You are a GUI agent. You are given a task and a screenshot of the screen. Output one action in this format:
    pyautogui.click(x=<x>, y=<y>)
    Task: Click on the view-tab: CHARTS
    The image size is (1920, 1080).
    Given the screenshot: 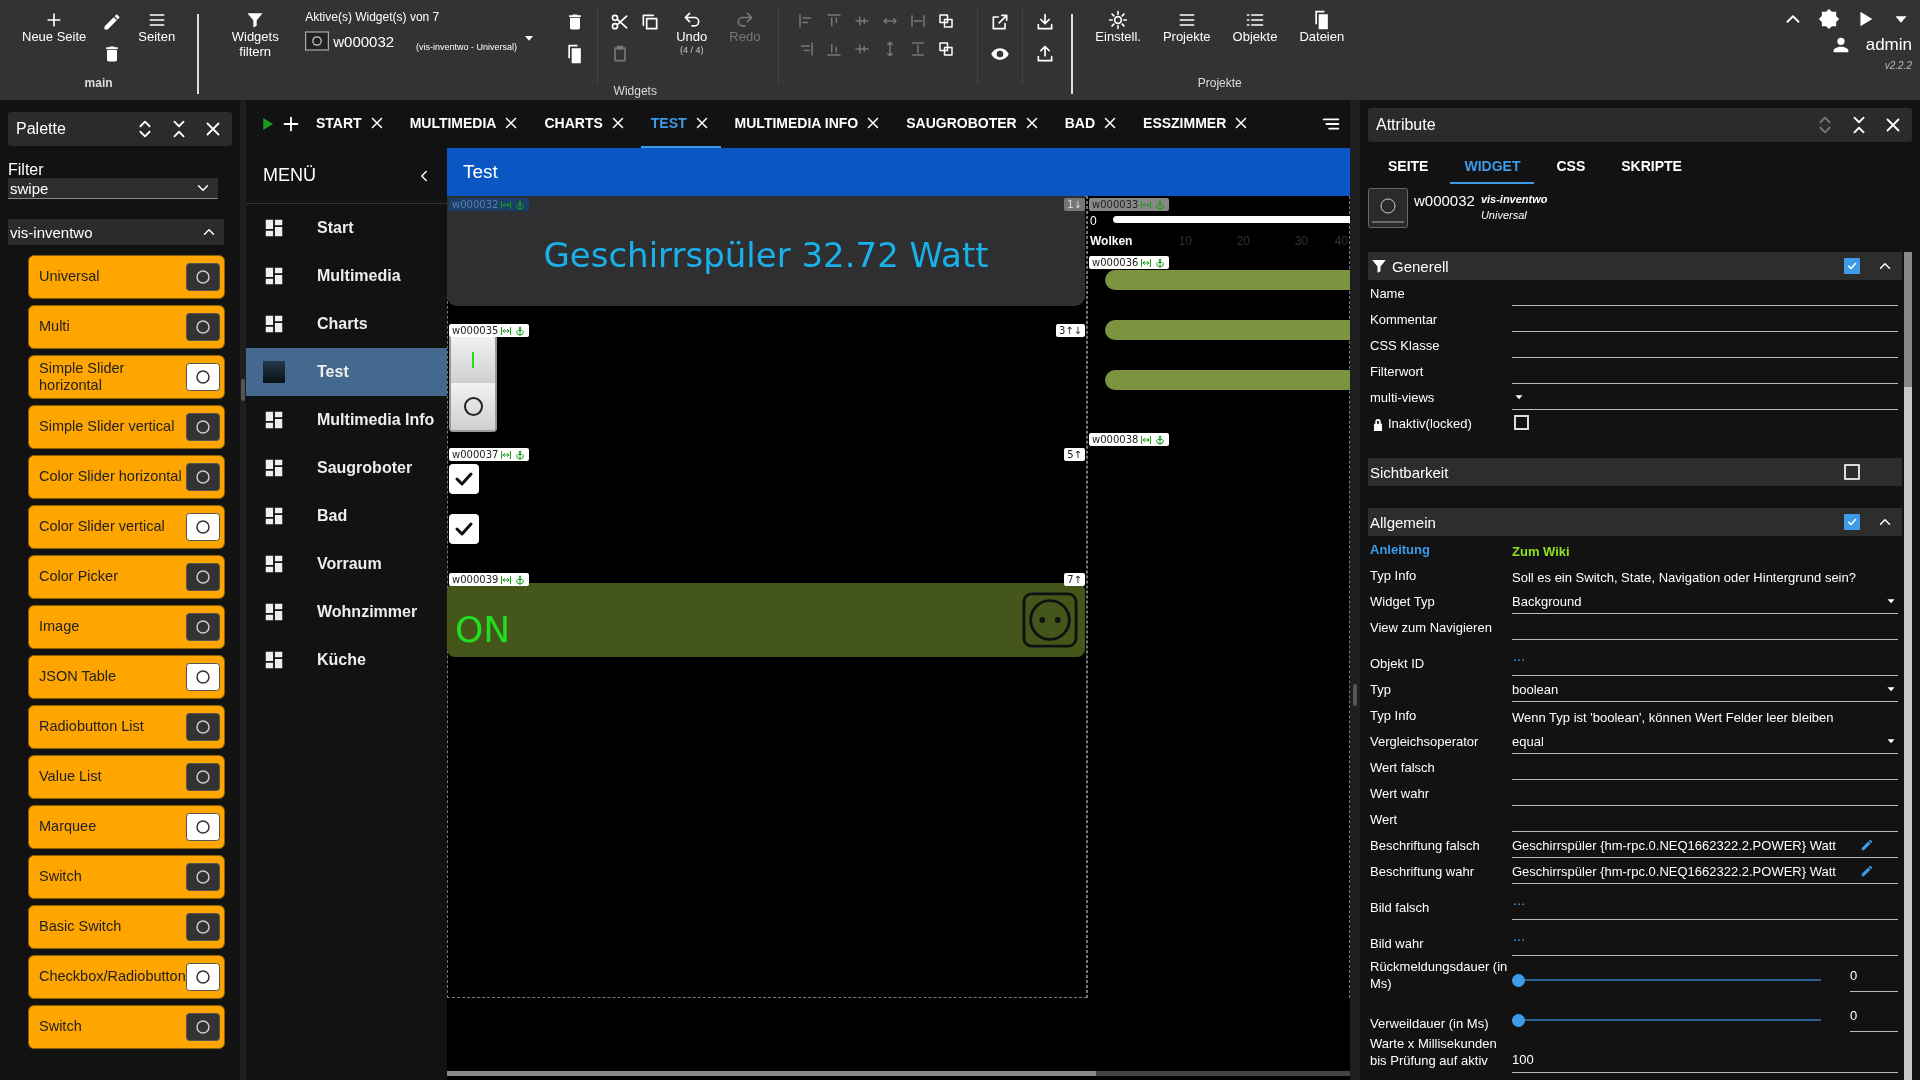 What is the action you would take?
    pyautogui.click(x=585, y=124)
    